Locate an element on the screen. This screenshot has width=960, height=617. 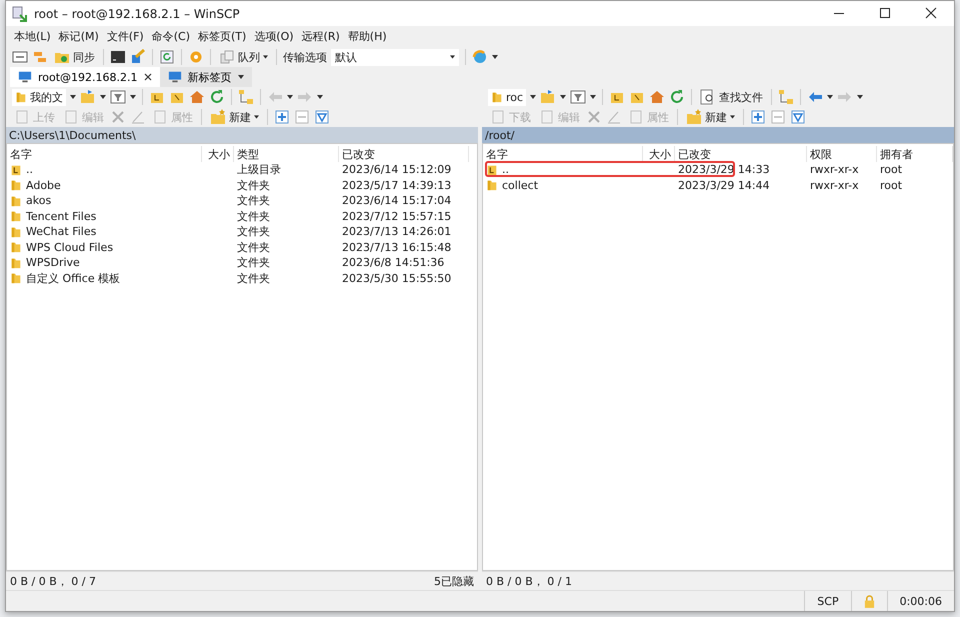
queue-icon is located at coordinates (227, 57).